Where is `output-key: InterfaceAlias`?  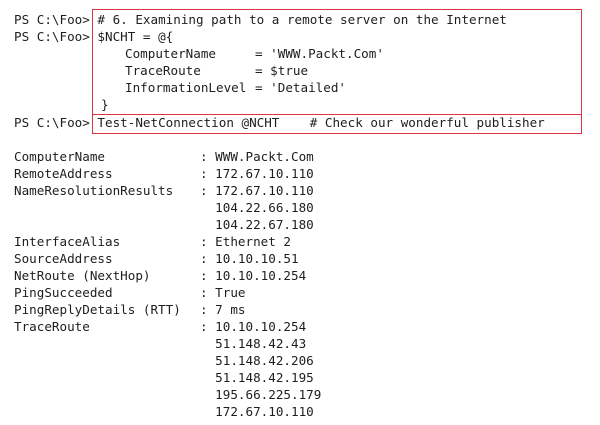
output-key: InterfaceAlias is located at coordinates (67, 241).